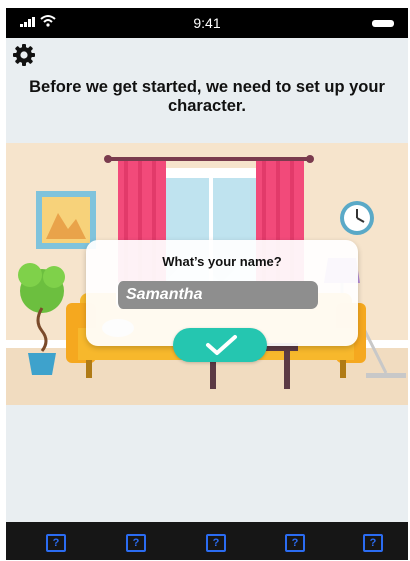  I want to click on confirm-button, so click(220, 345).